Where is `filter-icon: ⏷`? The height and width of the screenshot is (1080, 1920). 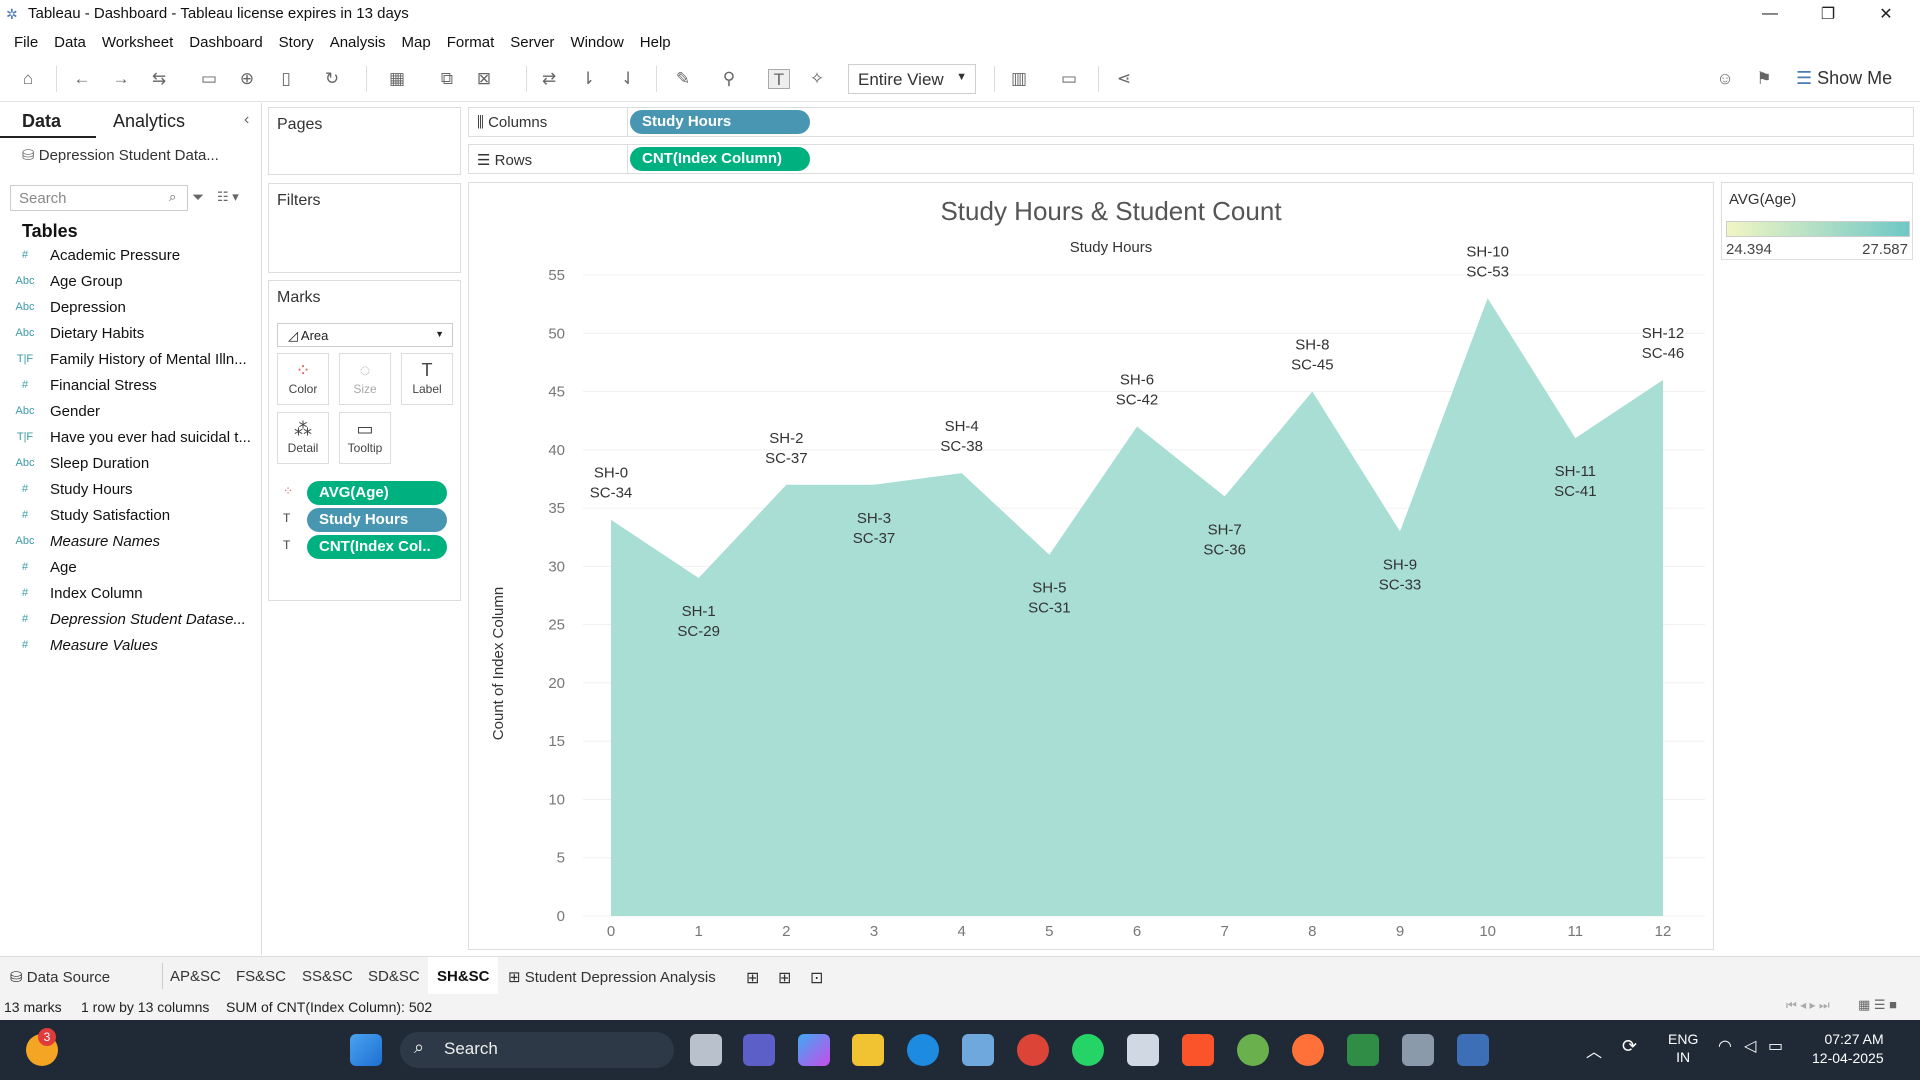
filter-icon: ⏷ is located at coordinates (198, 197).